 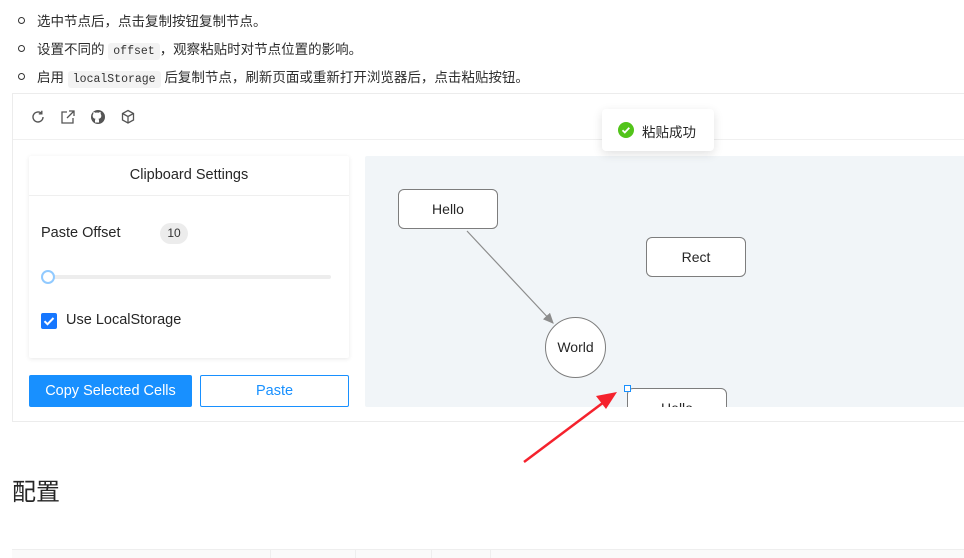 What do you see at coordinates (261, 49) in the screenshot?
I see `list-item-text: ，观察粘贴时对节点位置的影响。` at bounding box center [261, 49].